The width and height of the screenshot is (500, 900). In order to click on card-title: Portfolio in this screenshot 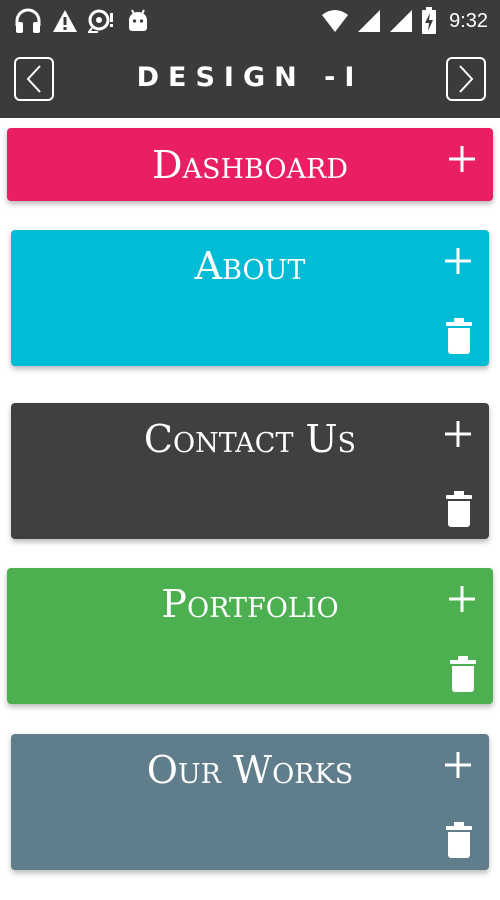, I will do `click(250, 604)`.